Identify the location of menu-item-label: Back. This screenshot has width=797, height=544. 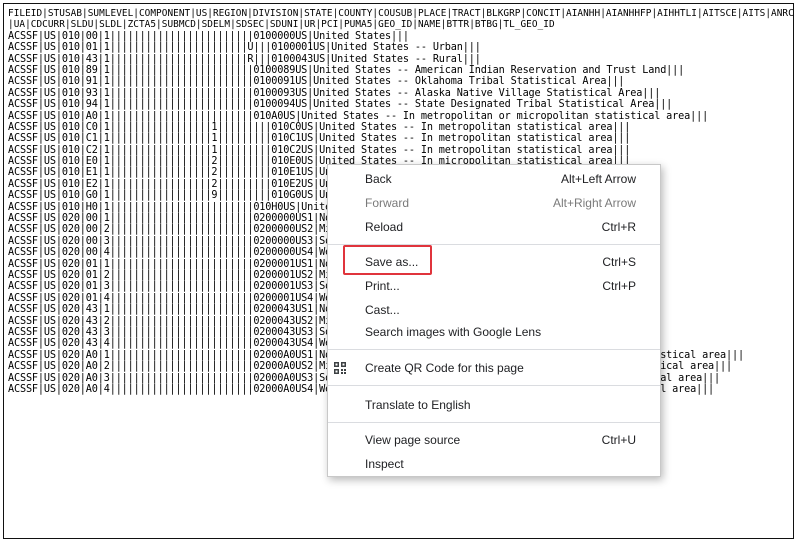
(378, 179).